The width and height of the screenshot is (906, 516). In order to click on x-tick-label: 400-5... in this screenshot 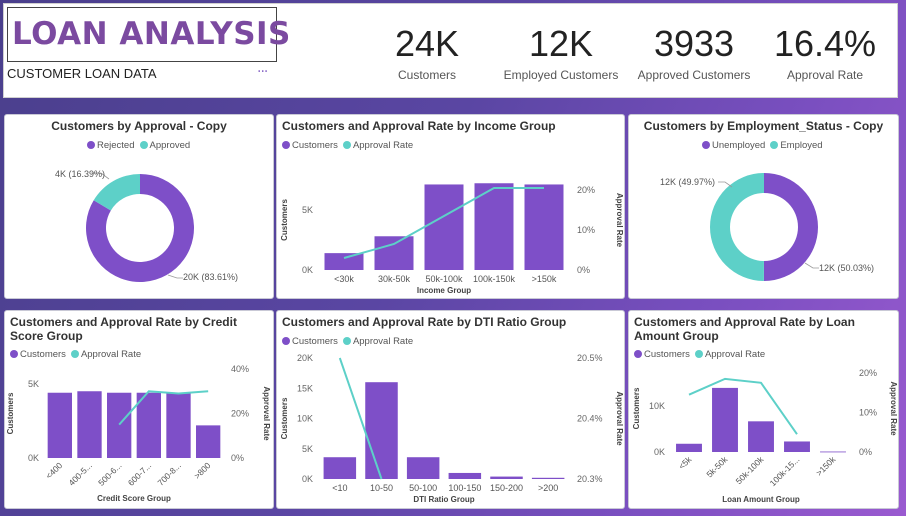, I will do `click(79, 473)`.